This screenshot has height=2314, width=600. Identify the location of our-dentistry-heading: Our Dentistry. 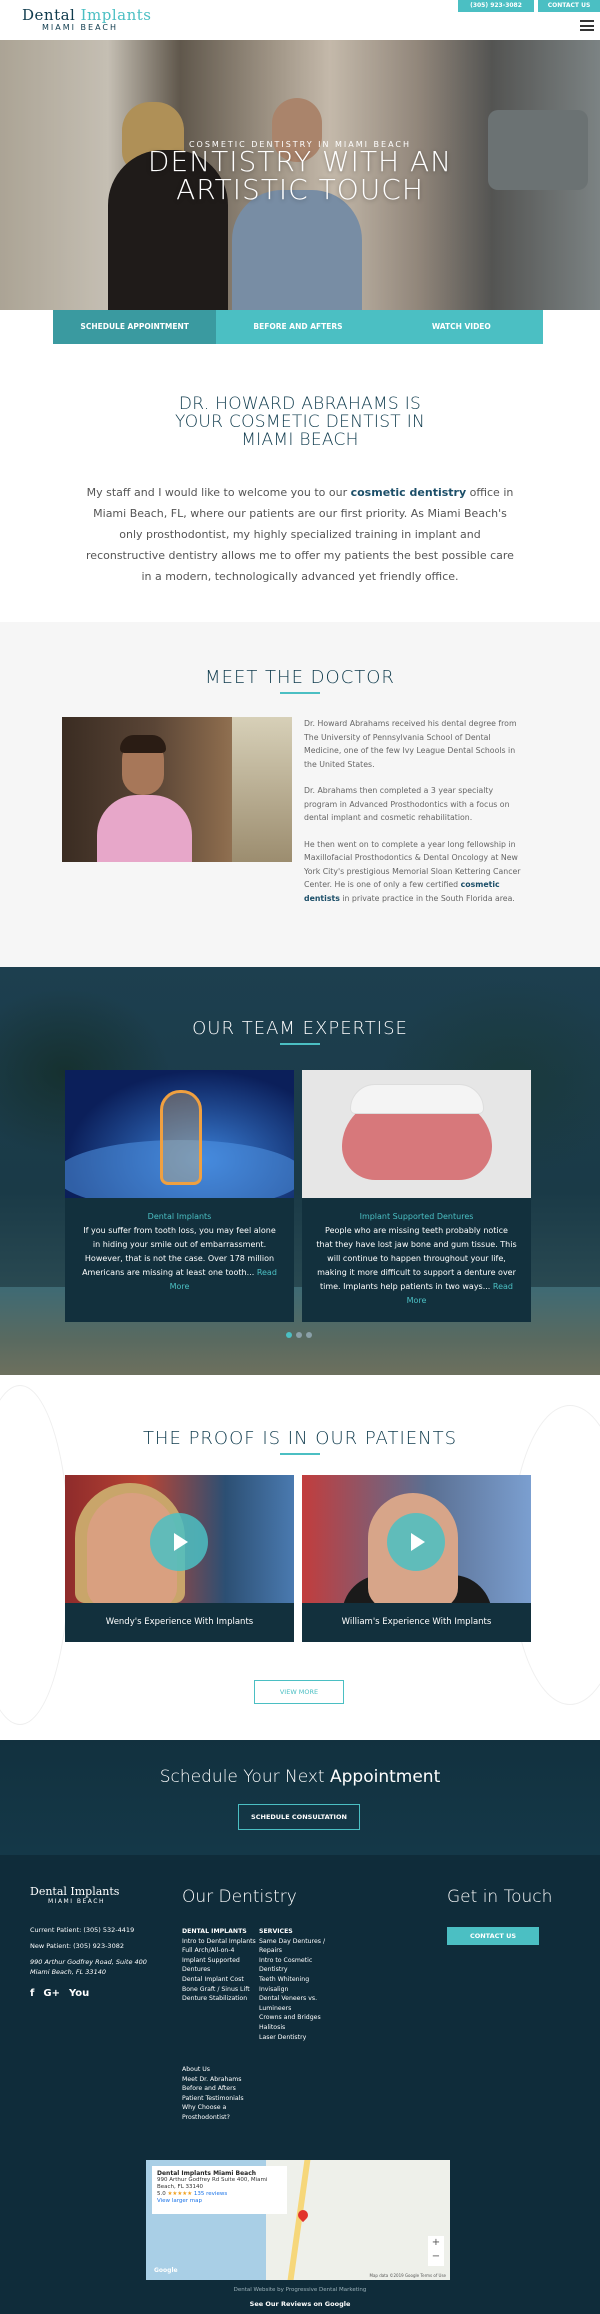
(239, 1897).